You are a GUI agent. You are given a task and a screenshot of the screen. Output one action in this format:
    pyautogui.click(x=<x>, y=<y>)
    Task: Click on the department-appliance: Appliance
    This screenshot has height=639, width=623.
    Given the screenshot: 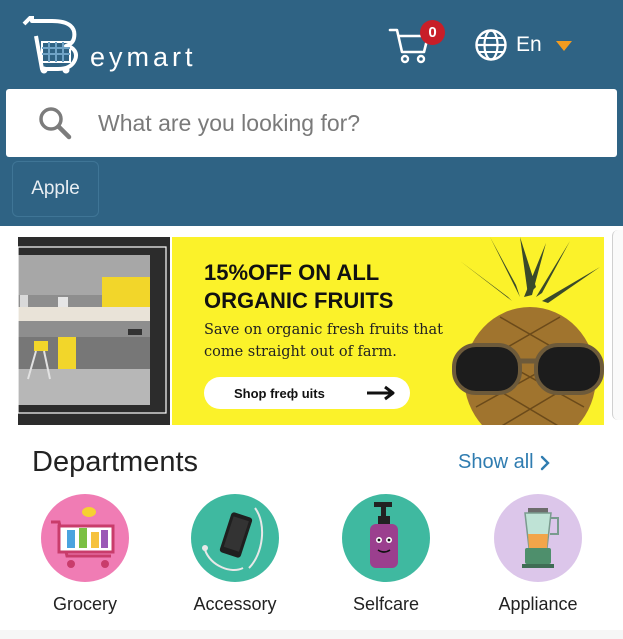 What is the action you would take?
    pyautogui.click(x=538, y=554)
    